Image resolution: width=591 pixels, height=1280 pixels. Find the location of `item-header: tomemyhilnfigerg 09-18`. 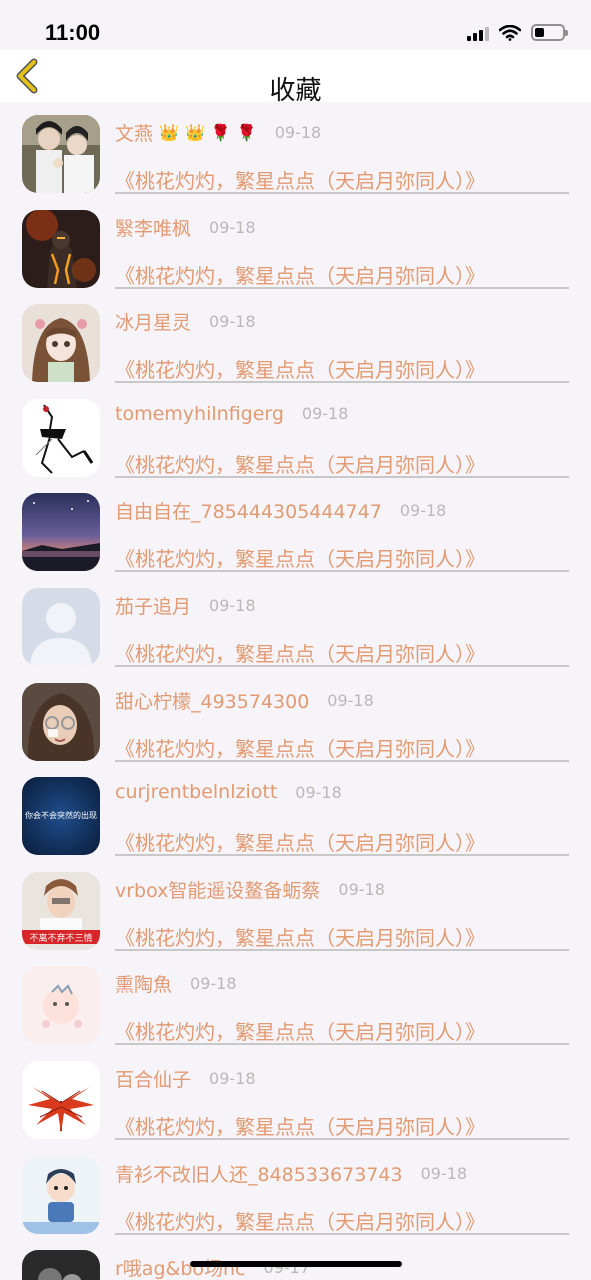

item-header: tomemyhilnfigerg 09-18 is located at coordinates (231, 414).